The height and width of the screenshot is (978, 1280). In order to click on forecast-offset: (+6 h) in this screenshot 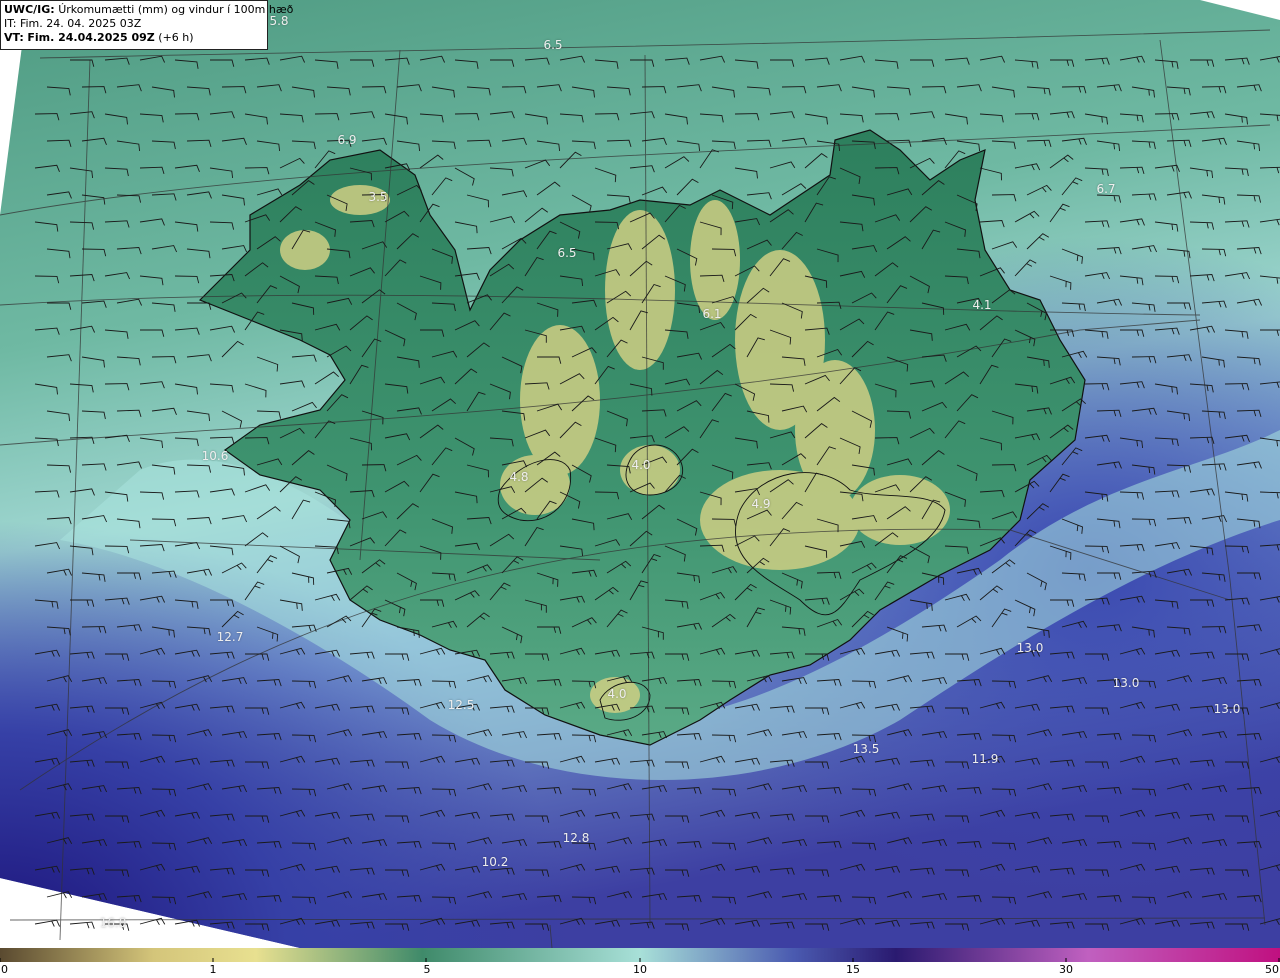, I will do `click(176, 37)`.